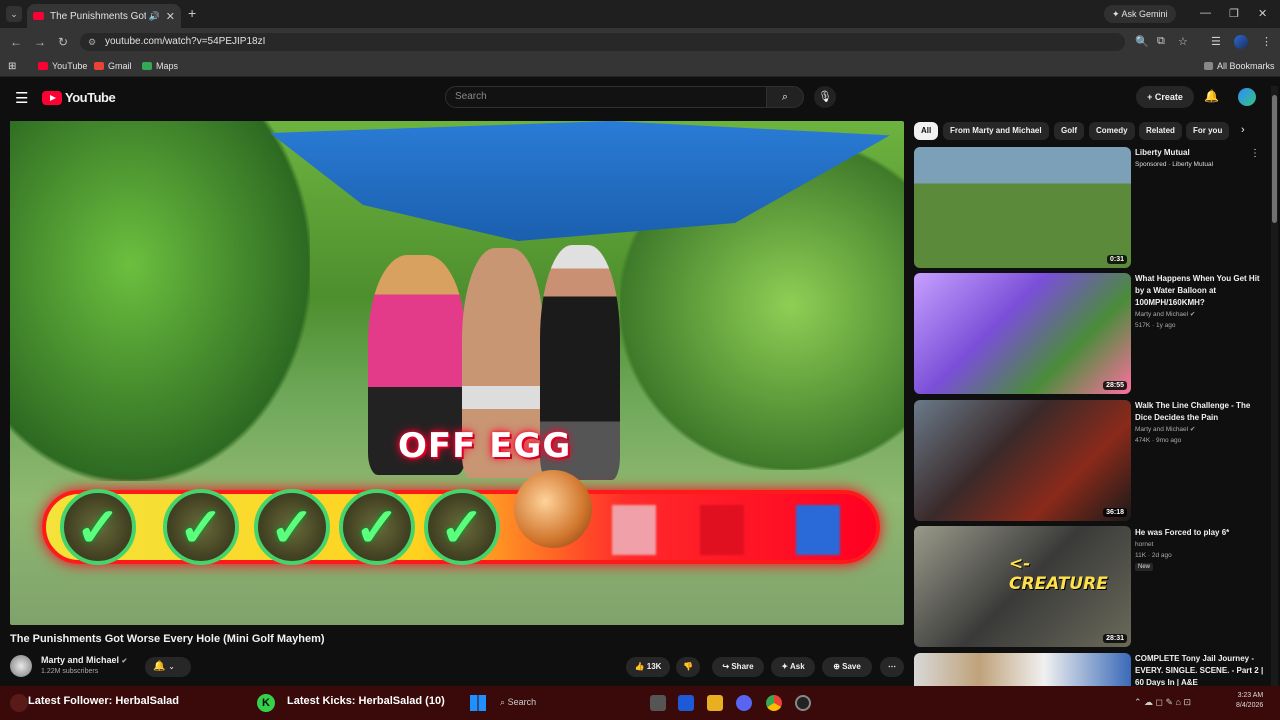 The image size is (1280, 720). What do you see at coordinates (266, 703) in the screenshot?
I see `kick-icon: K` at bounding box center [266, 703].